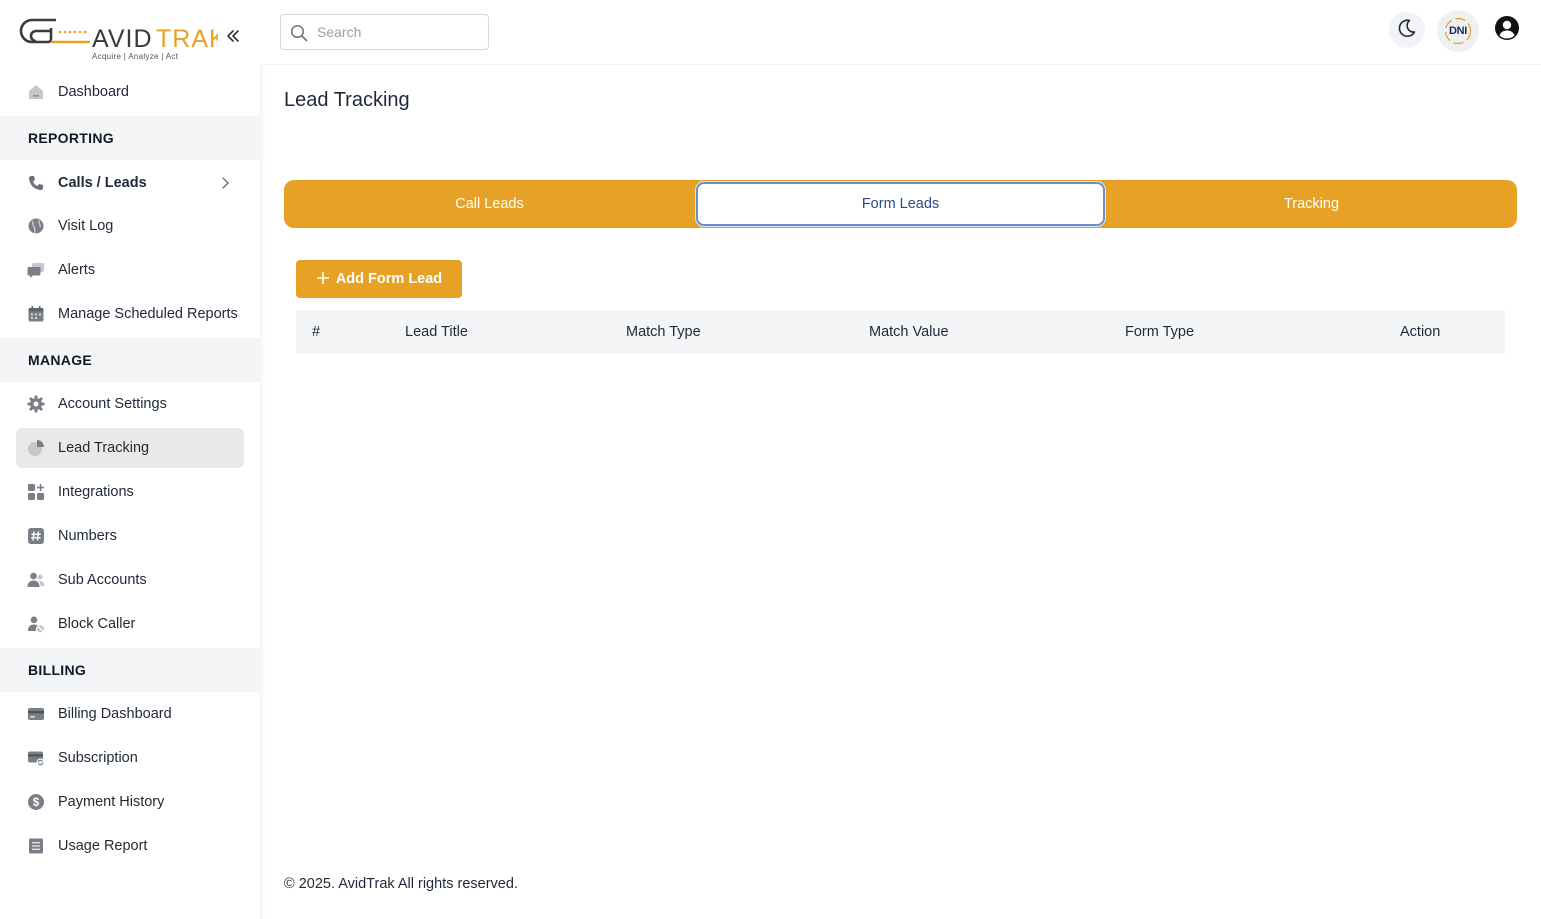  I want to click on sidebar-item-subscription: Subscription, so click(130, 758).